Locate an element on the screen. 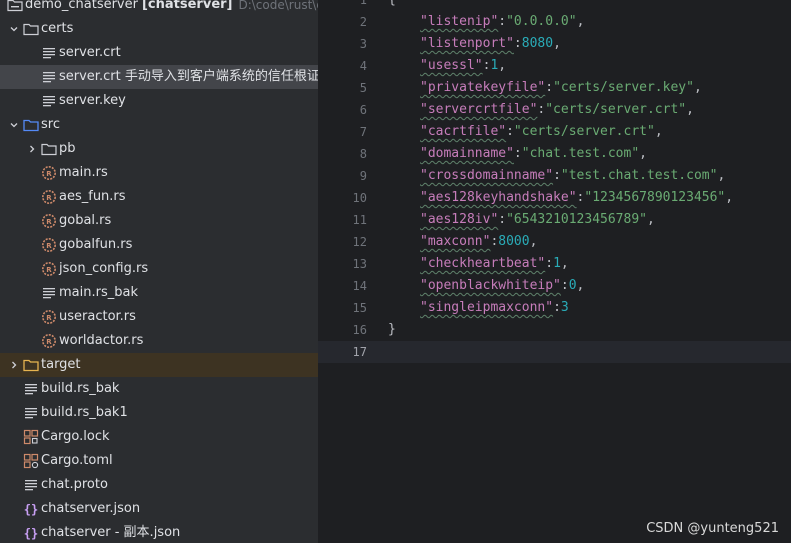  tree-item-label: server.key is located at coordinates (92, 100).